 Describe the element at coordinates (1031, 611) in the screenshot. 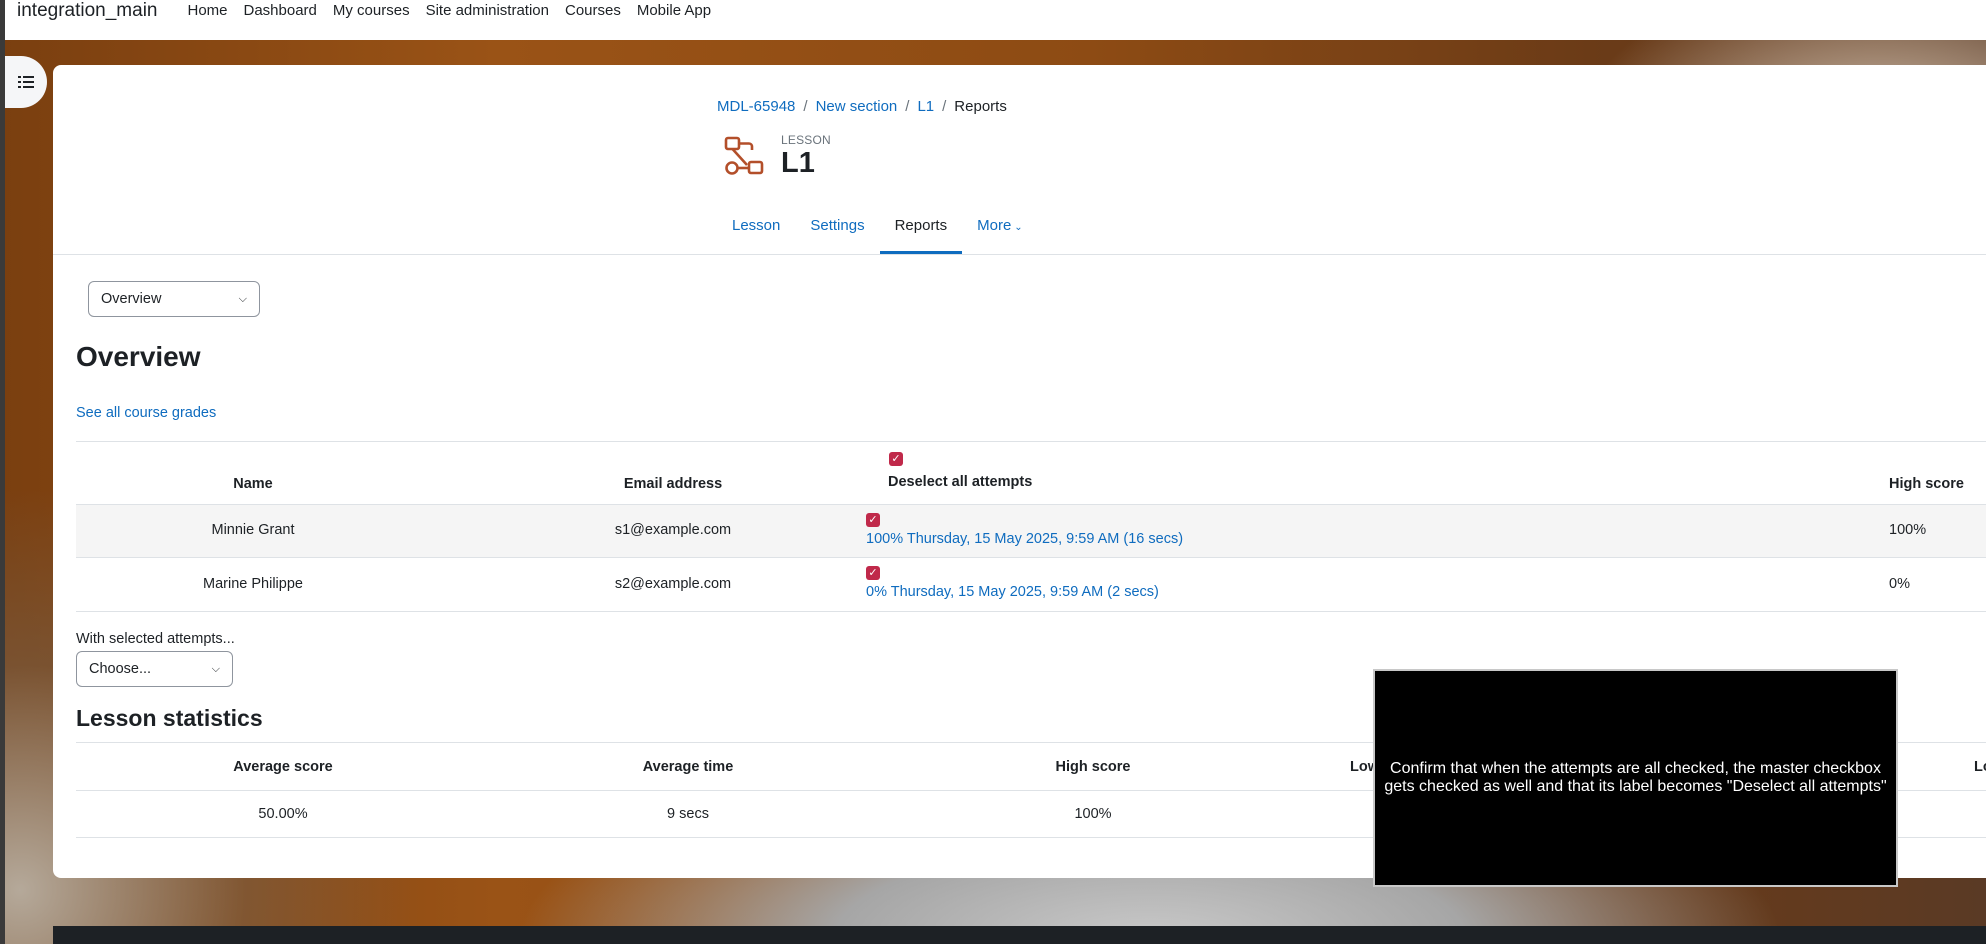

I see `table-bottom-border` at that location.